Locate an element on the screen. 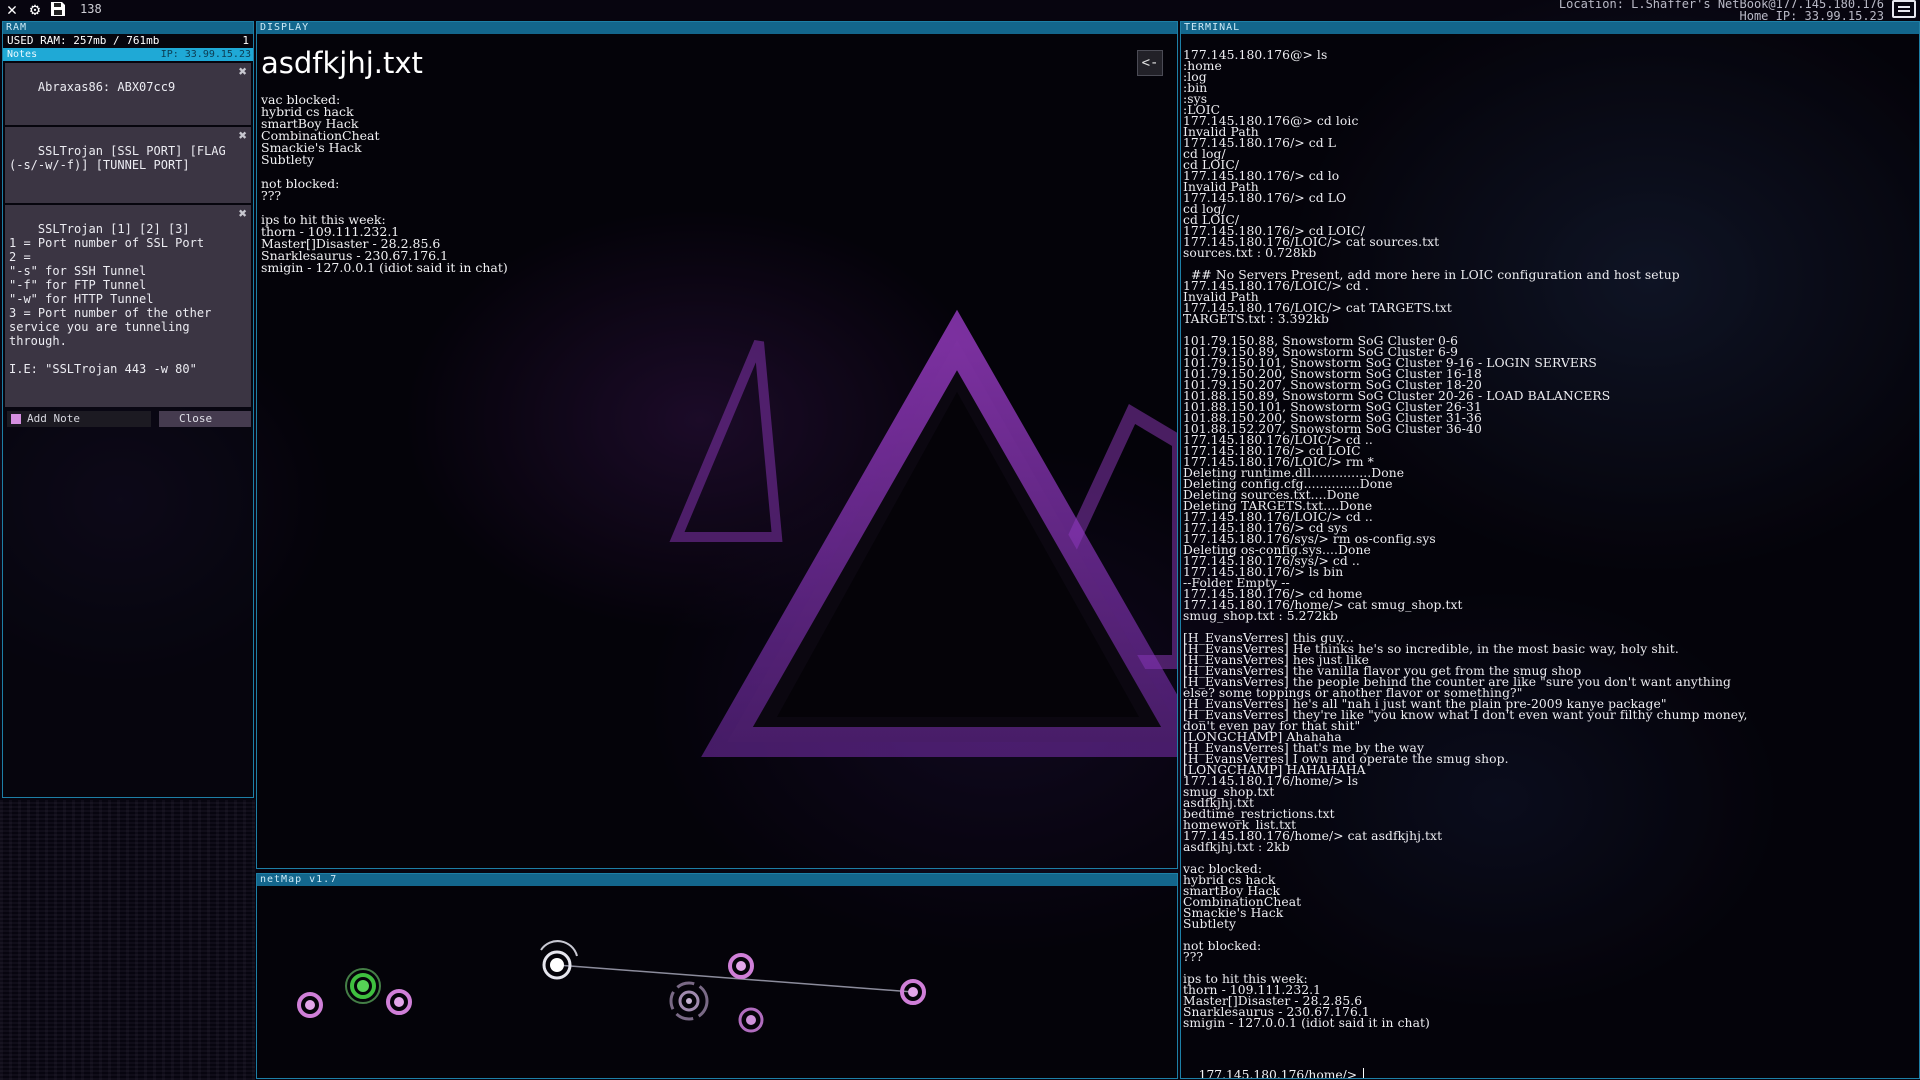 Image resolution: width=1920 pixels, height=1080 pixels. notes-exe-bar: Notes IP: 33.99.15.23 is located at coordinates (128, 54).